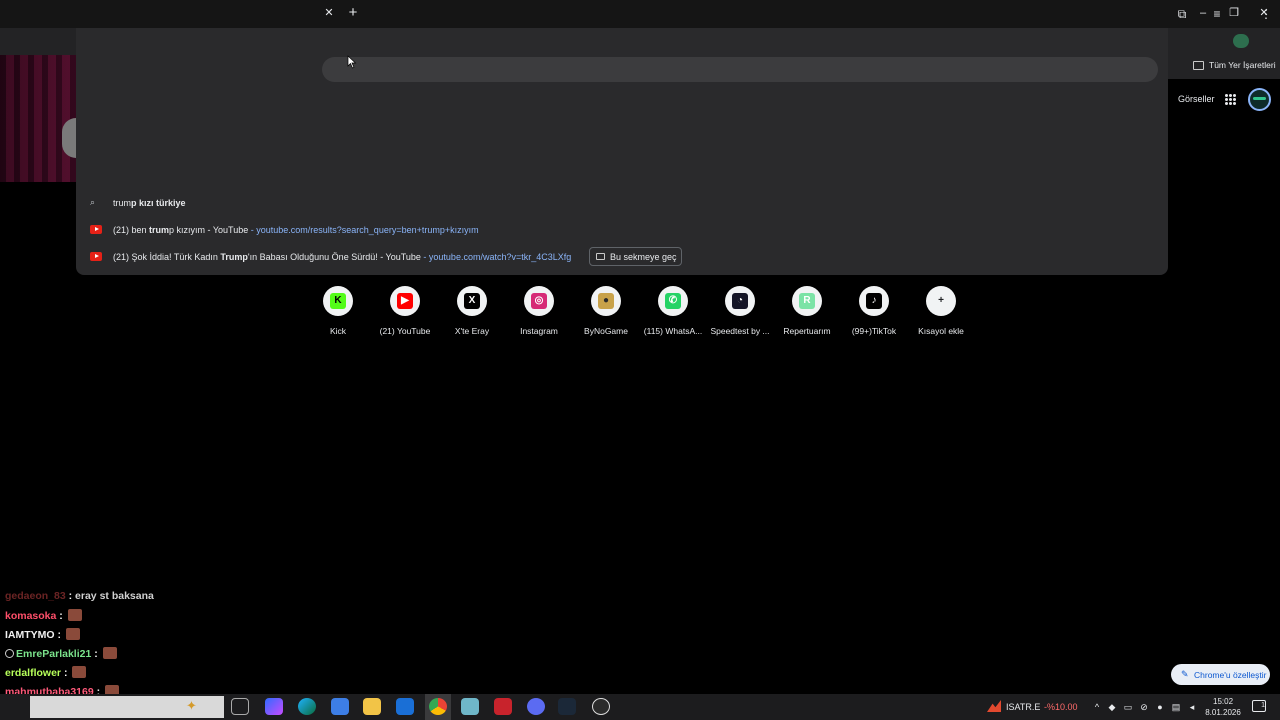 This screenshot has width=1280, height=720. I want to click on tray-network-icon: ▤, so click(1176, 707).